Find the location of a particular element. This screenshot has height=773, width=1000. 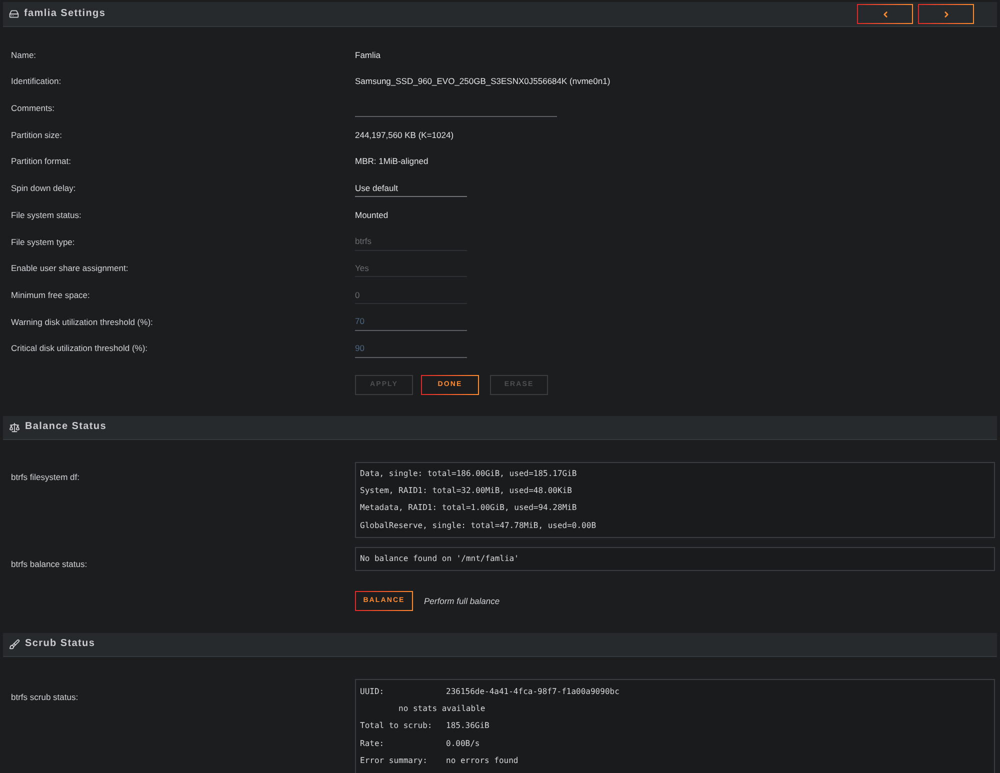

chevron-right-icon is located at coordinates (946, 14).